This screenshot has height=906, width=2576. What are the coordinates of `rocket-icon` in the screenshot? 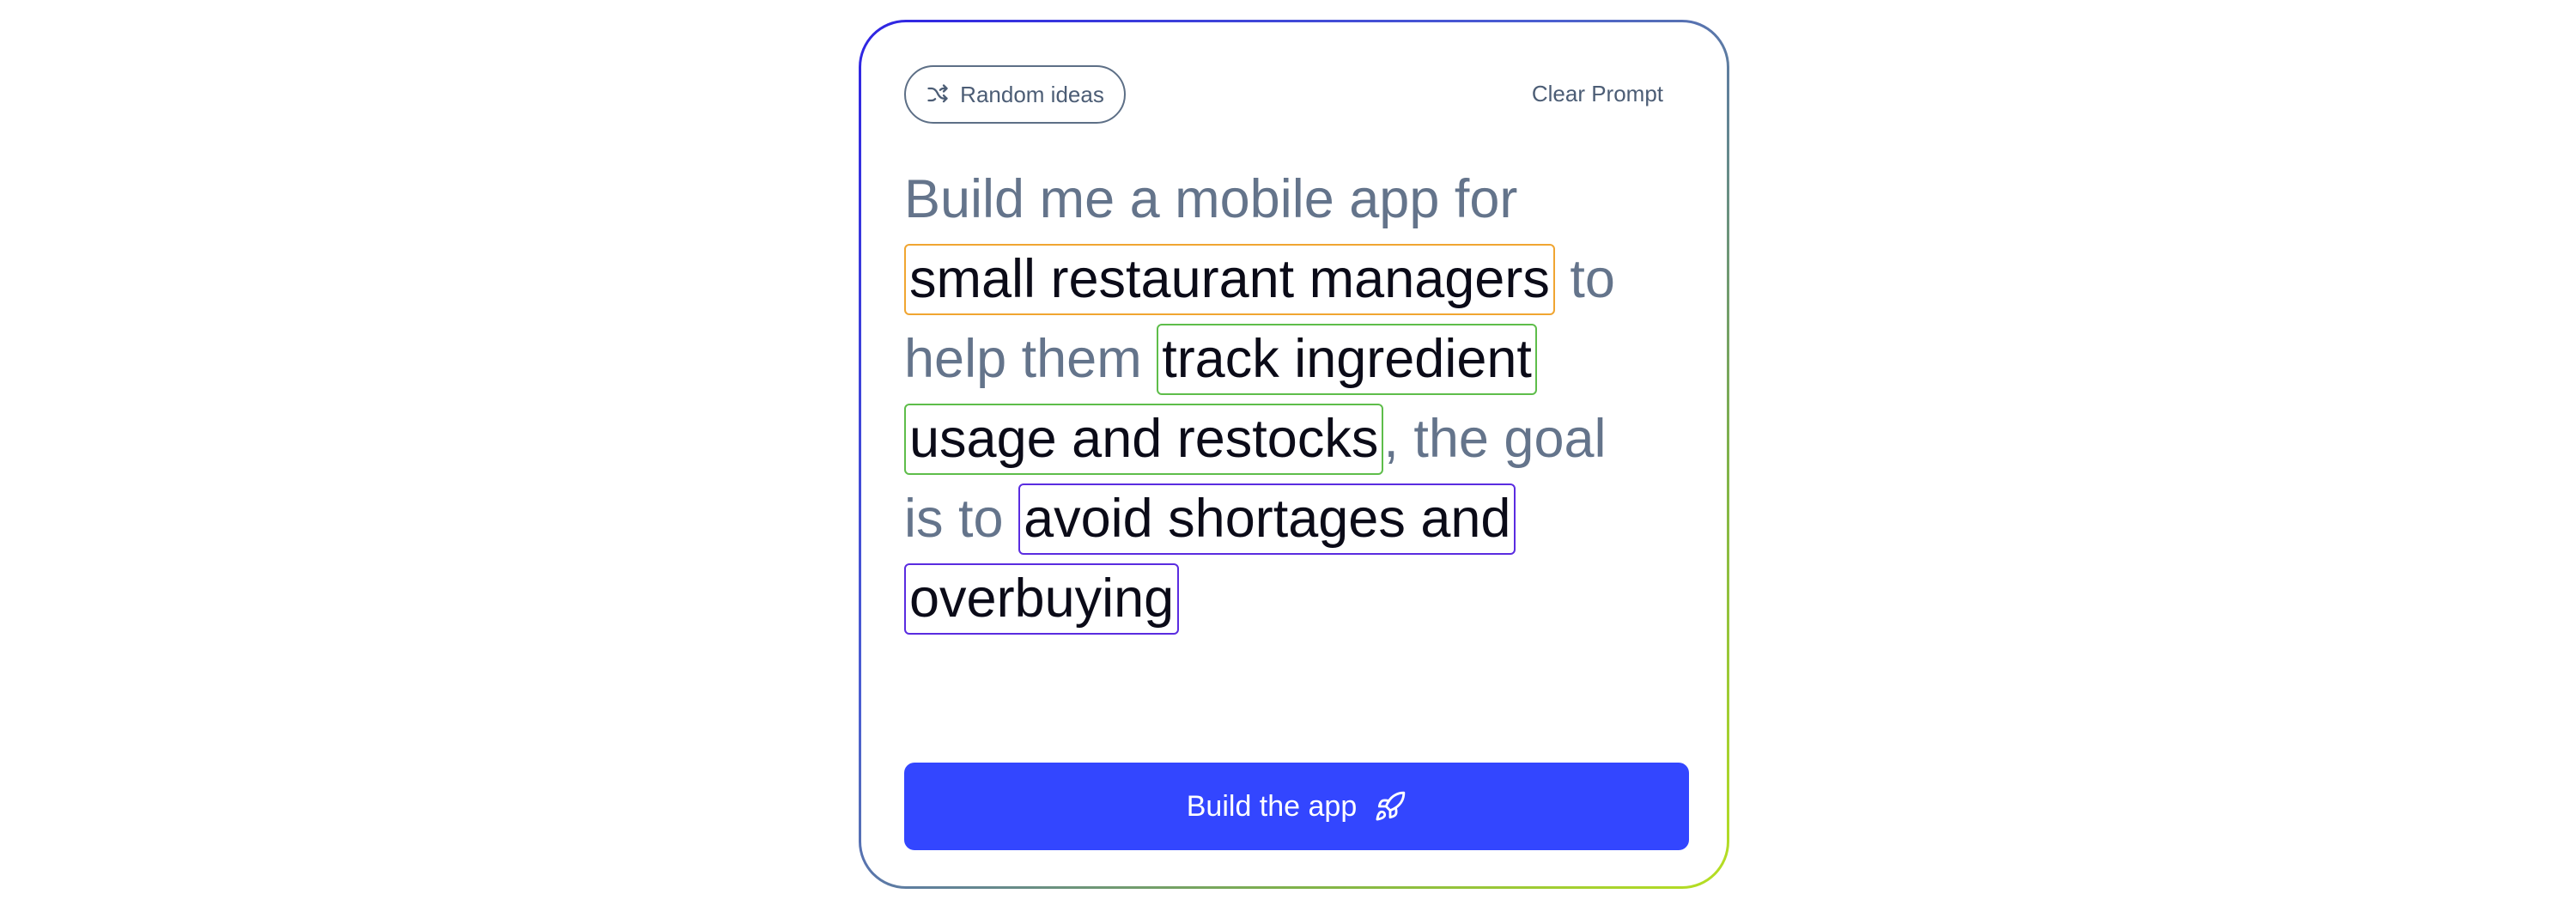 It's located at (1390, 806).